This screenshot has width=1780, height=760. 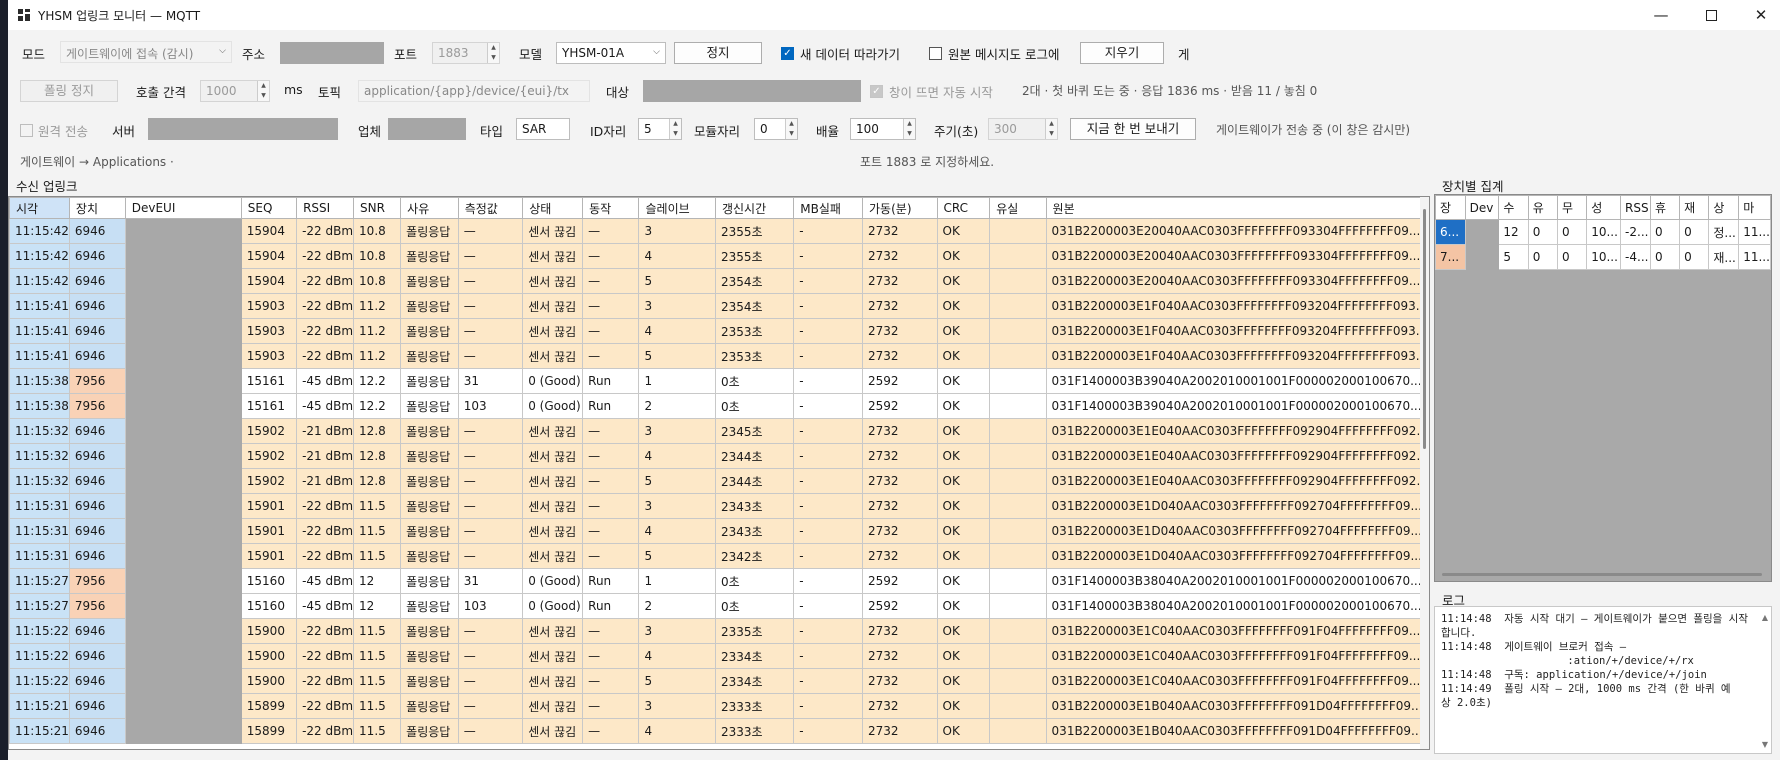 What do you see at coordinates (429, 208) in the screenshot?
I see `column-header: 사유` at bounding box center [429, 208].